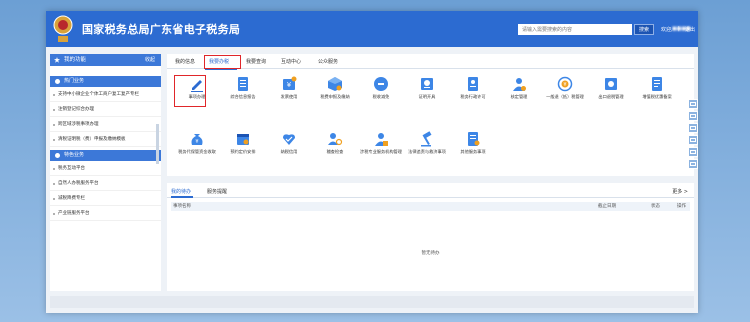  Describe the element at coordinates (243, 151) in the screenshot. I see `service-label: 预约定价安排` at that location.